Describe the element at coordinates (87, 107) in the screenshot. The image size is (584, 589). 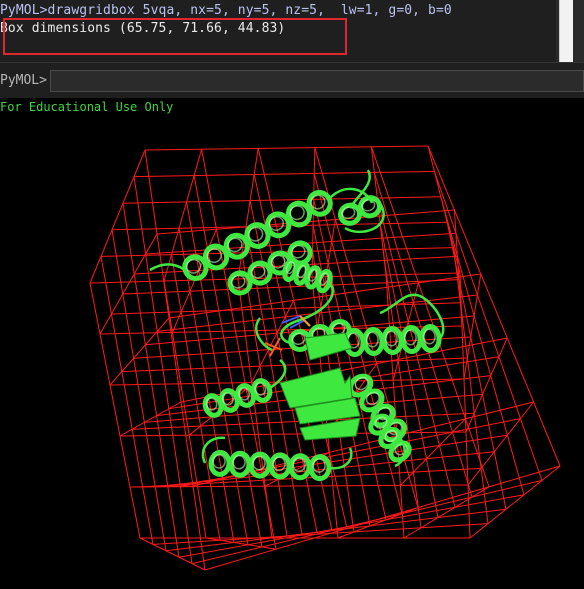
I see `watermark-text: For Educational Use Only` at that location.